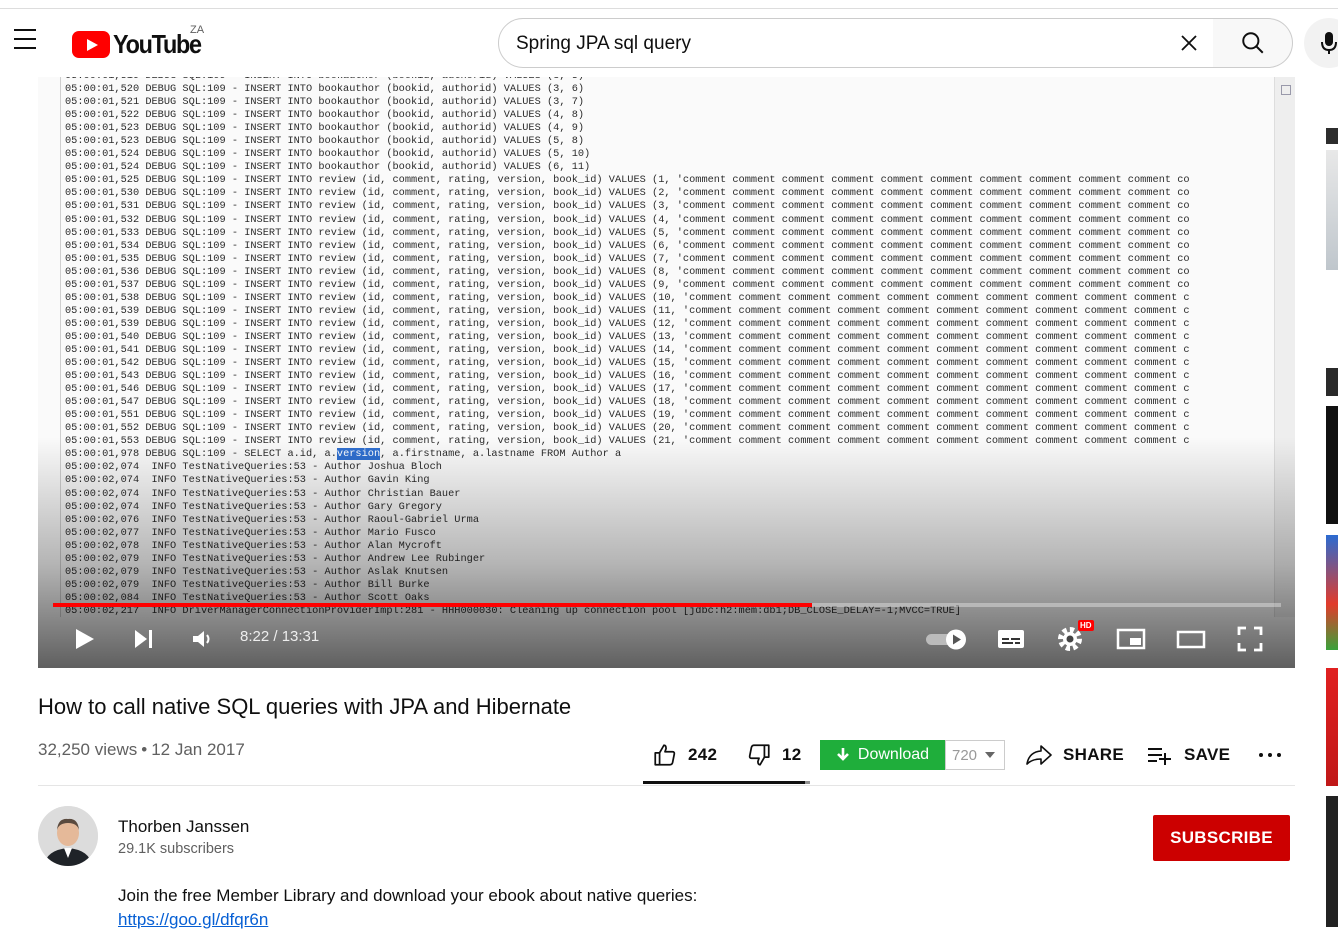  What do you see at coordinates (836, 44) in the screenshot?
I see `search-input` at bounding box center [836, 44].